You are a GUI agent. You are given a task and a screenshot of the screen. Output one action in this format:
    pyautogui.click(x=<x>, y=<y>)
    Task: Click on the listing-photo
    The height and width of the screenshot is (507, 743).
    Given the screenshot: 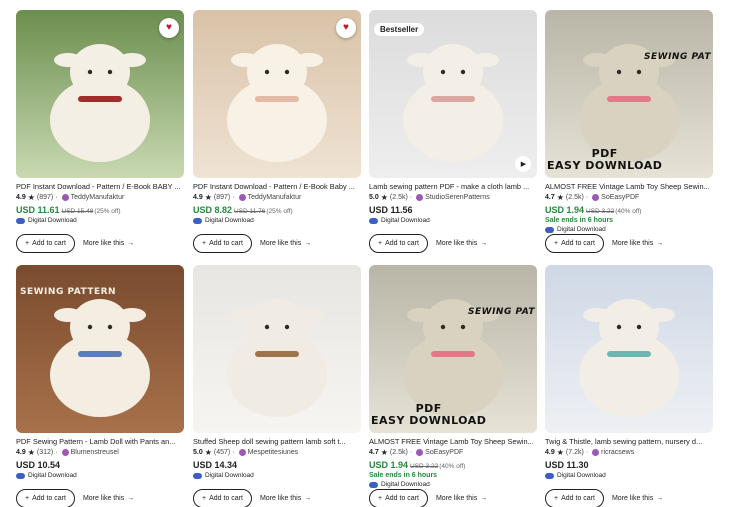 What is the action you would take?
    pyautogui.click(x=629, y=349)
    